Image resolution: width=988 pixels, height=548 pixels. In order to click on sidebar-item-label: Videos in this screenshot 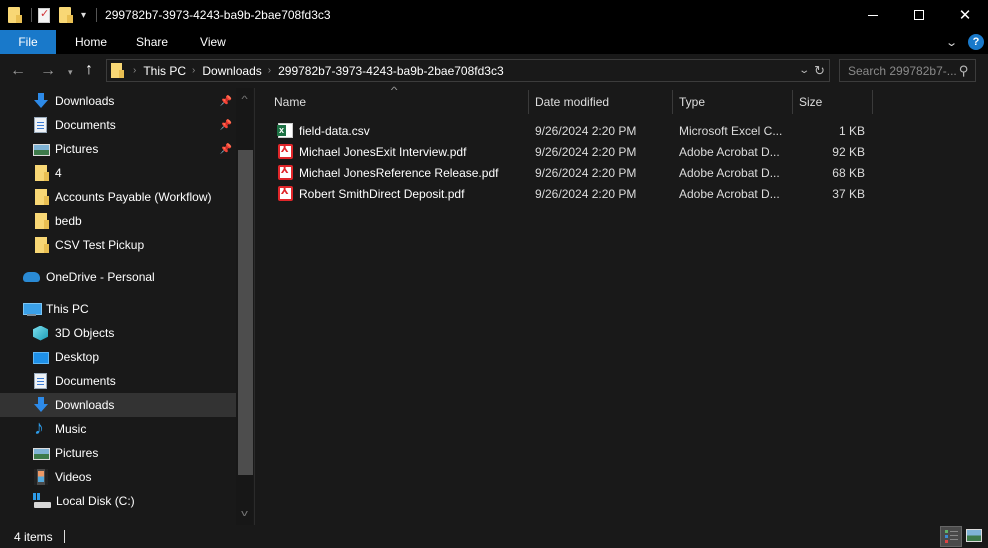, I will do `click(73, 477)`.